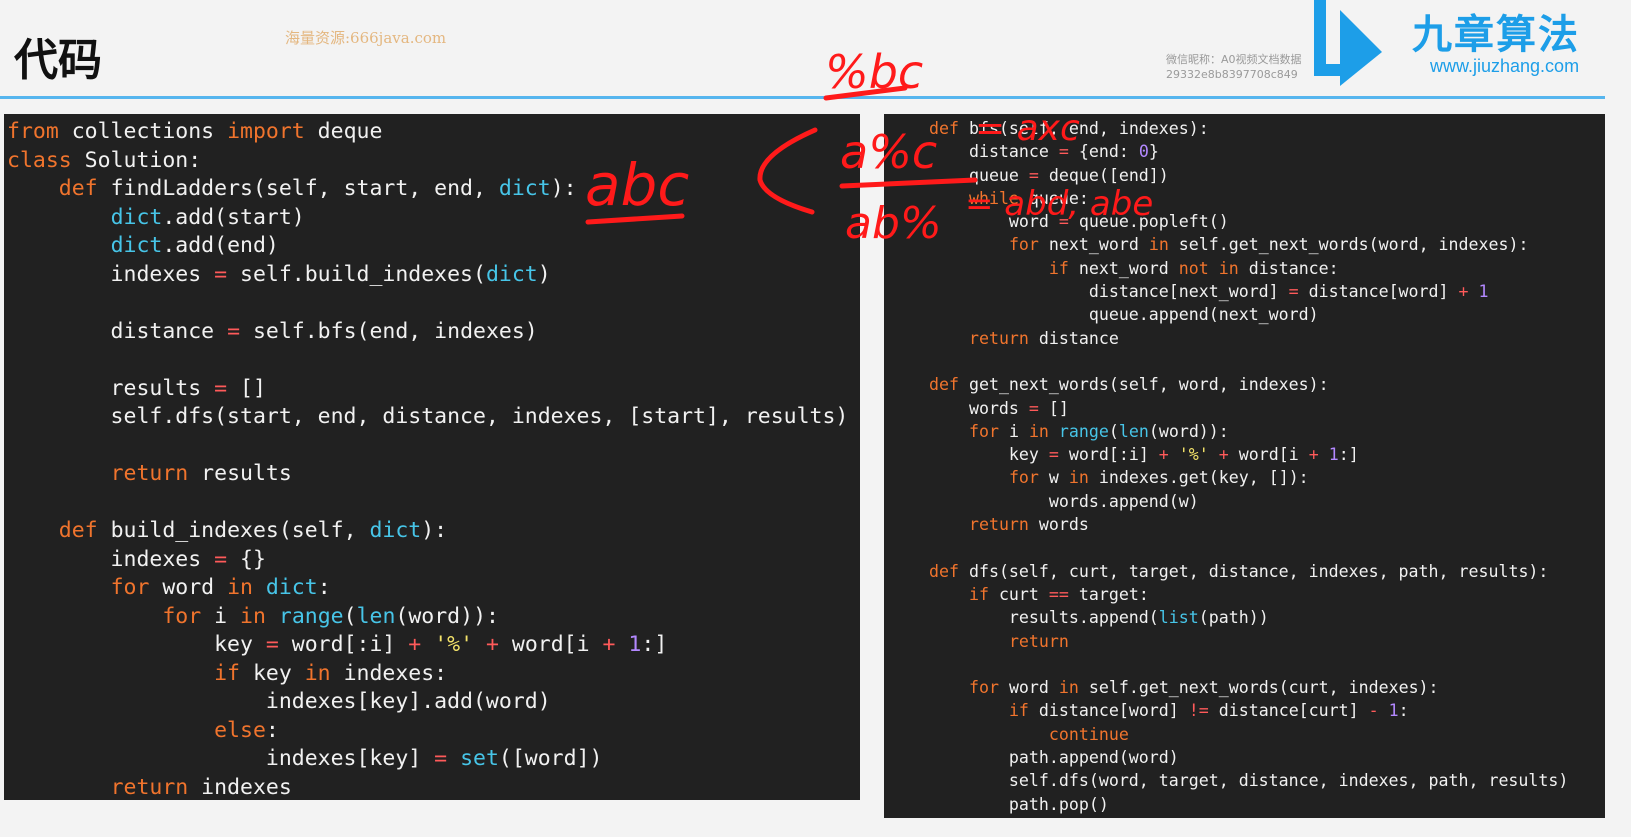 This screenshot has height=837, width=1631. What do you see at coordinates (427, 588) in the screenshot?
I see `code-line: for word in dict:` at bounding box center [427, 588].